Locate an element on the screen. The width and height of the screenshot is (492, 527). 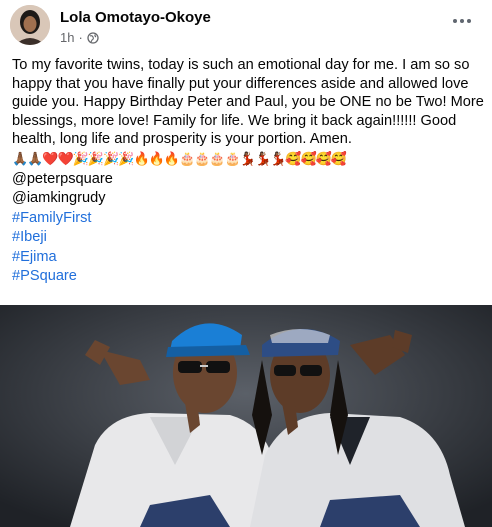
globe-icon is located at coordinates (93, 37).